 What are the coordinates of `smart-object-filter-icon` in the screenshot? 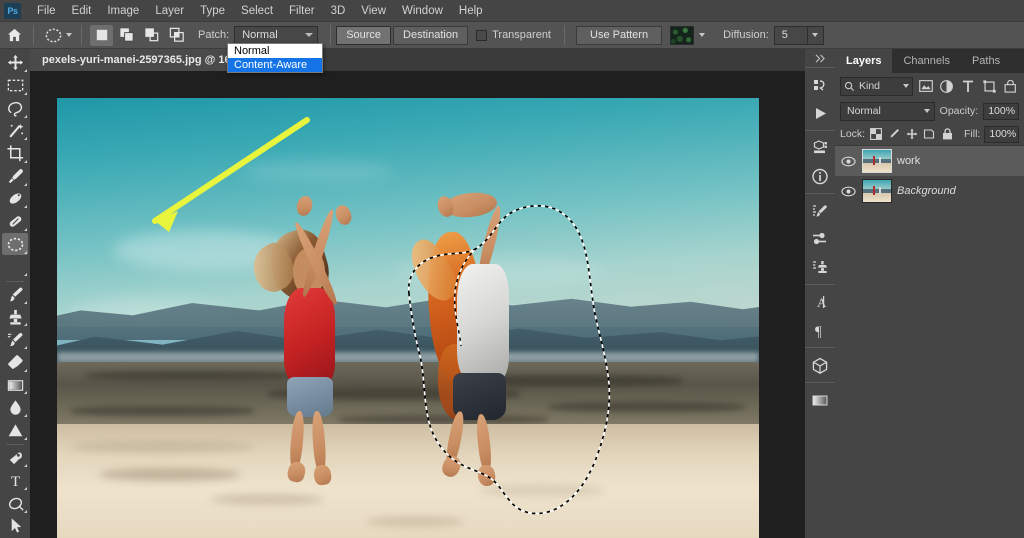 It's located at (1010, 86).